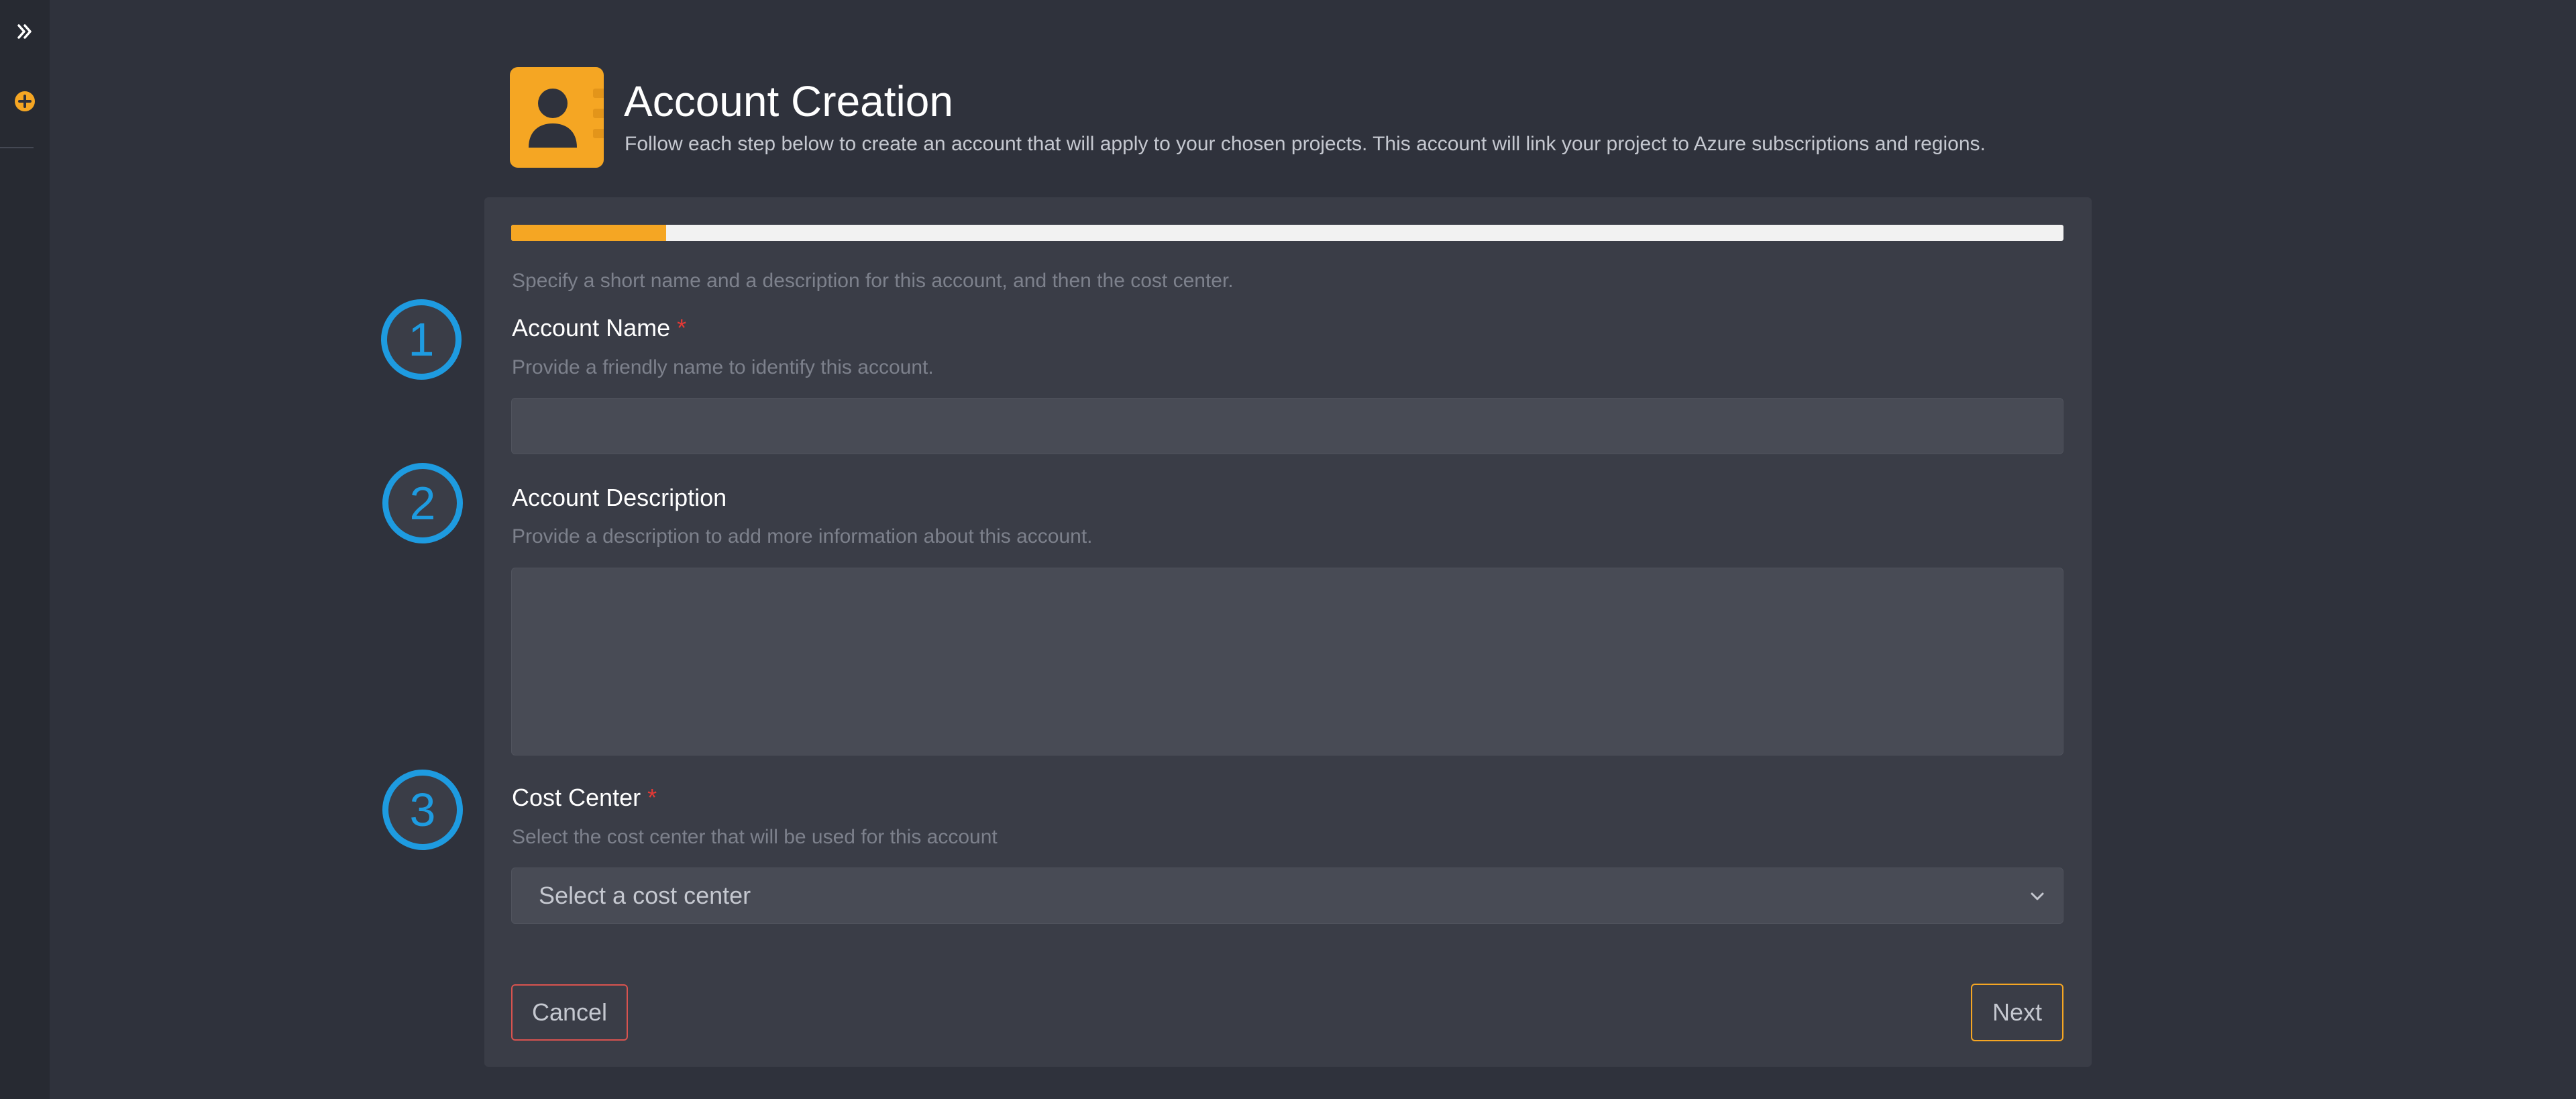  I want to click on account-description-label-text: Account Description, so click(619, 497).